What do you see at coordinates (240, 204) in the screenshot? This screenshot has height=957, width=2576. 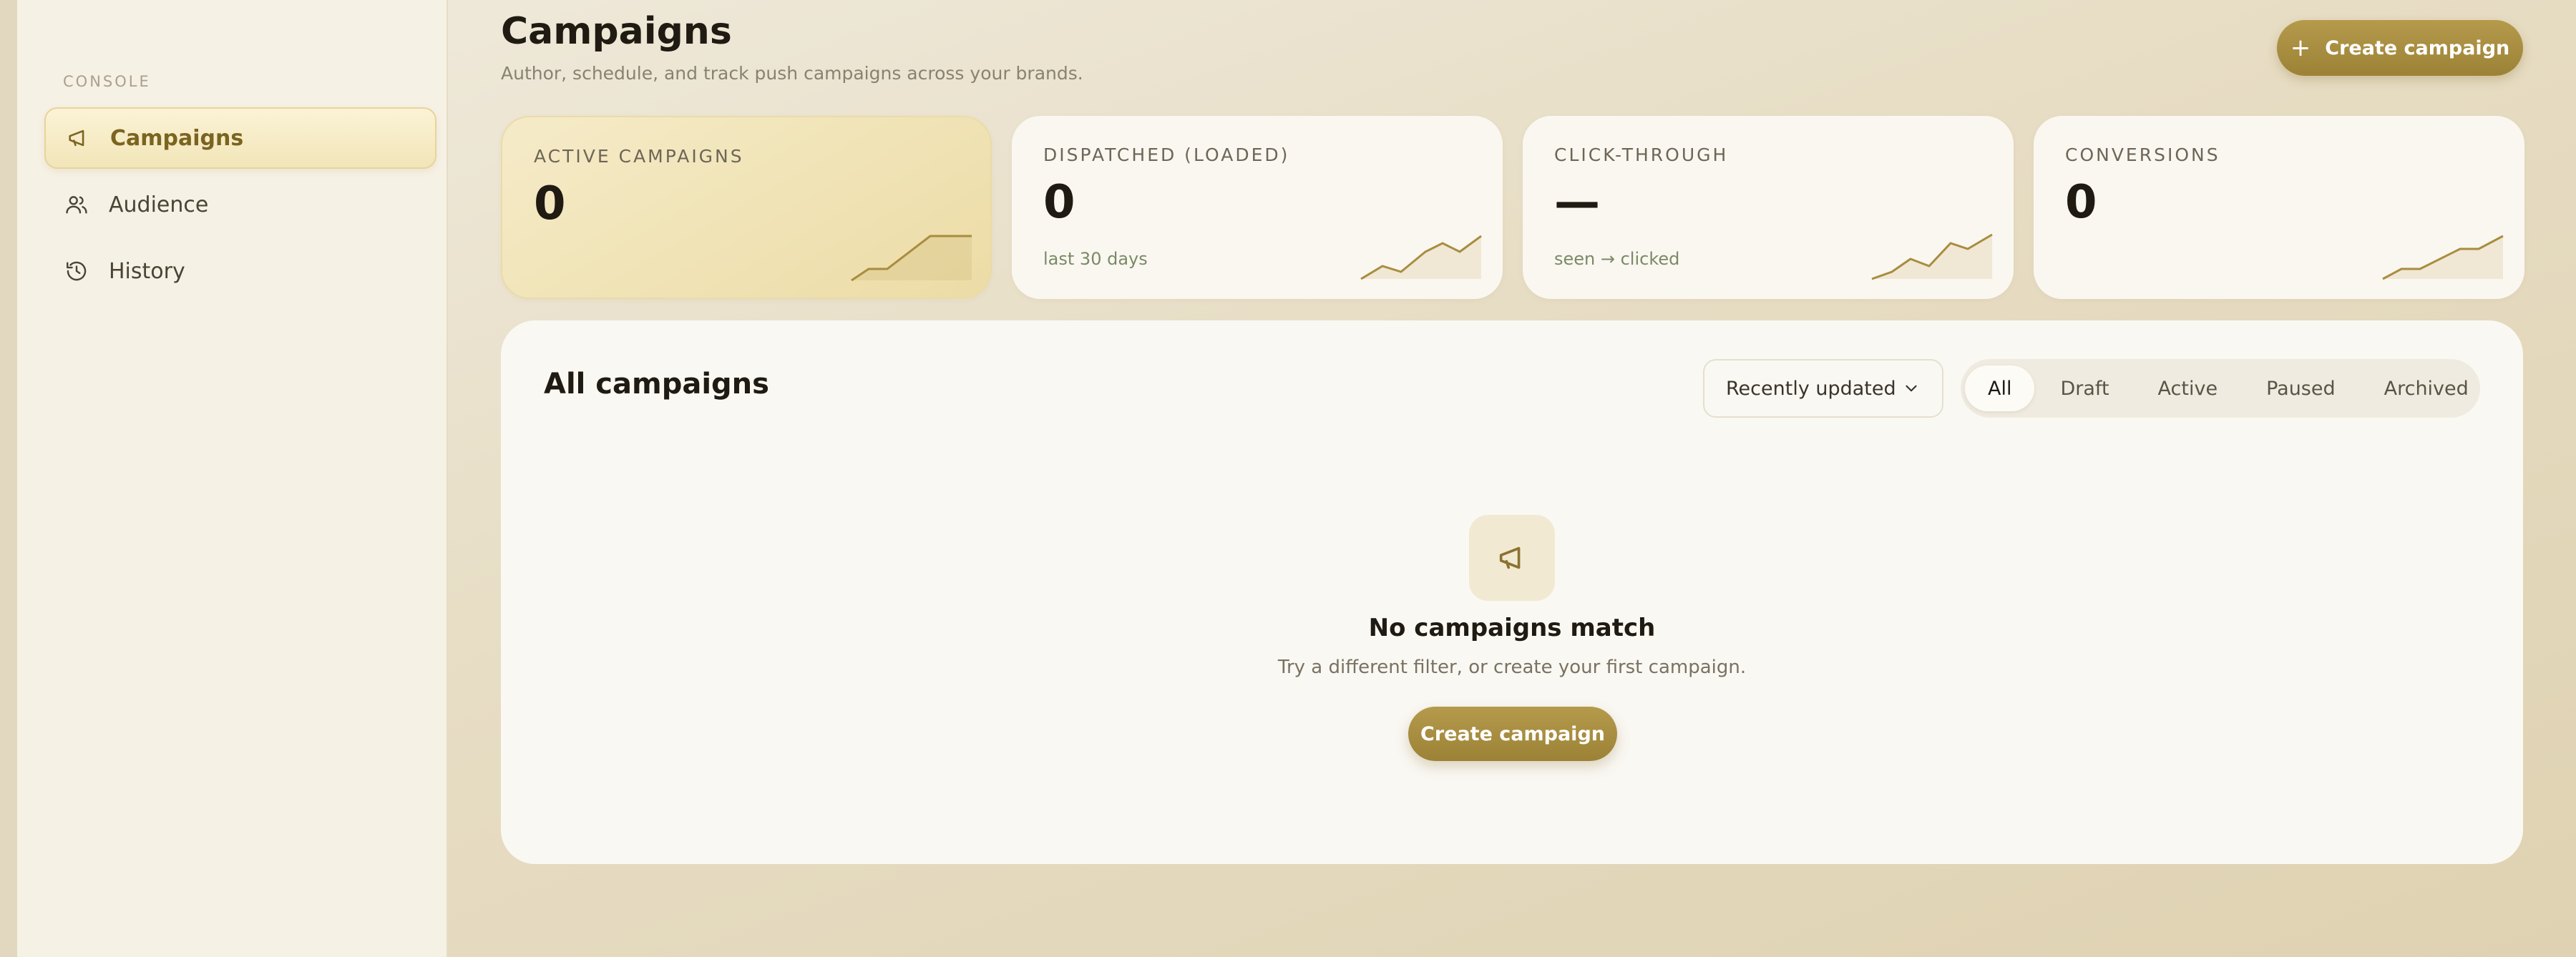 I see `sidebar-item-audience: Audience` at bounding box center [240, 204].